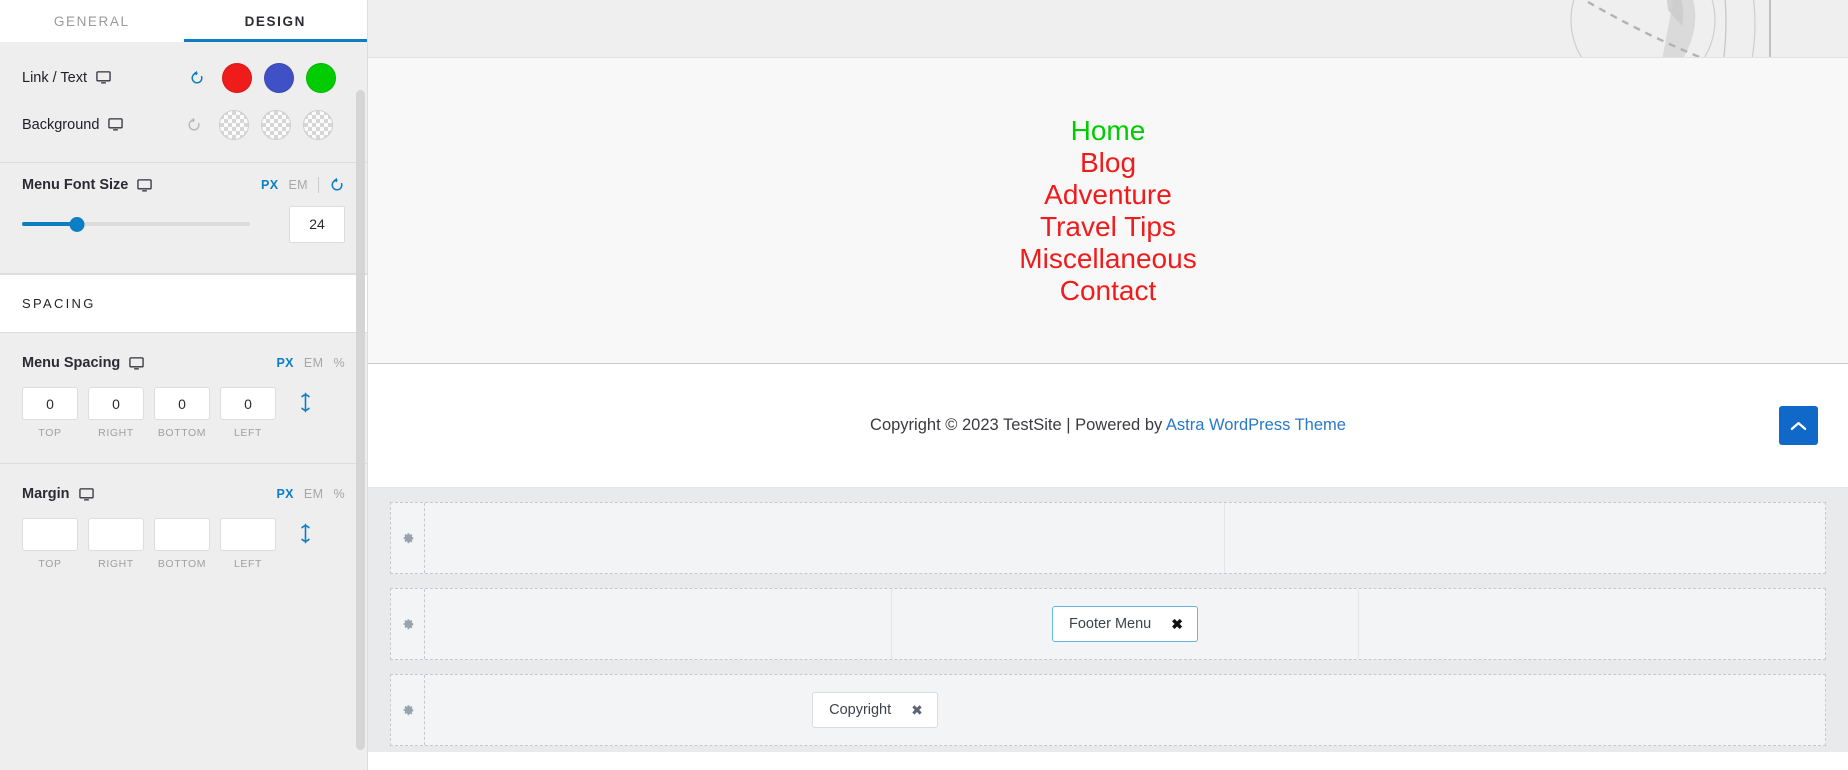 This screenshot has width=1848, height=770. What do you see at coordinates (182, 564) in the screenshot?
I see `margin-bottom-label: BOTTOM` at bounding box center [182, 564].